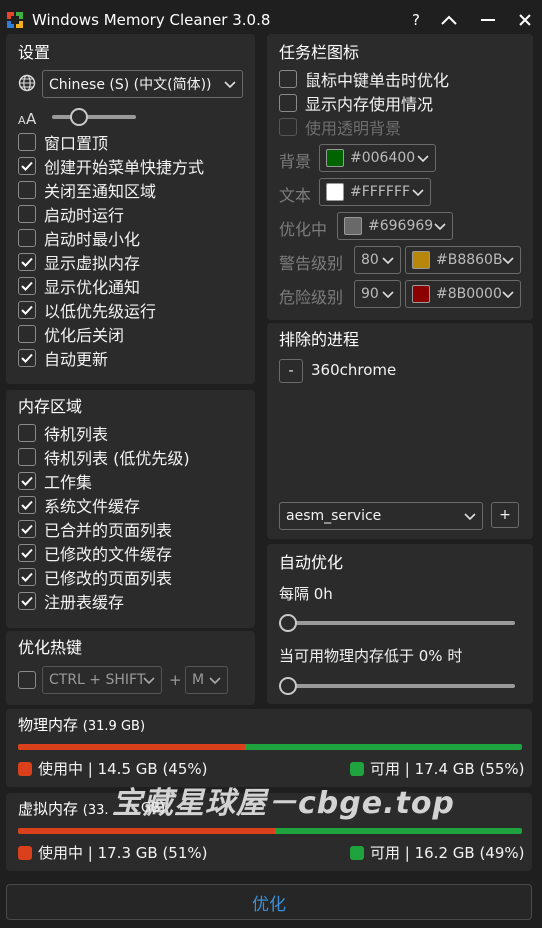  What do you see at coordinates (87, 310) in the screenshot?
I see `settings-checkbox-row: 以低优先级运行` at bounding box center [87, 310].